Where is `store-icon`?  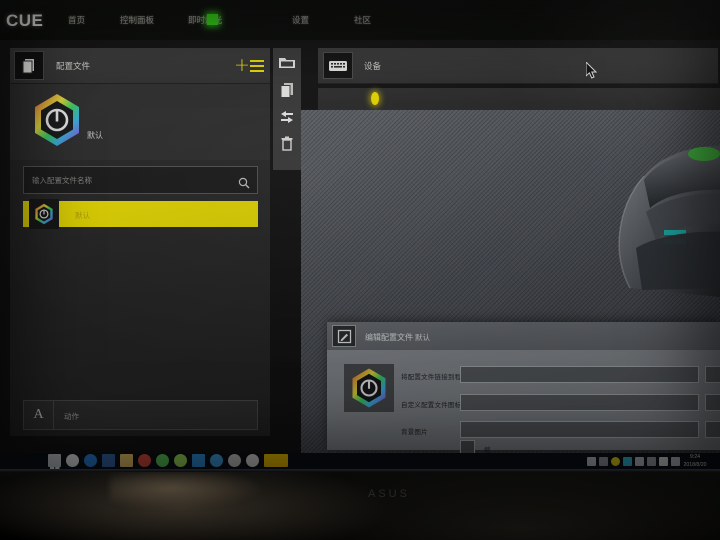 store-icon is located at coordinates (108, 460).